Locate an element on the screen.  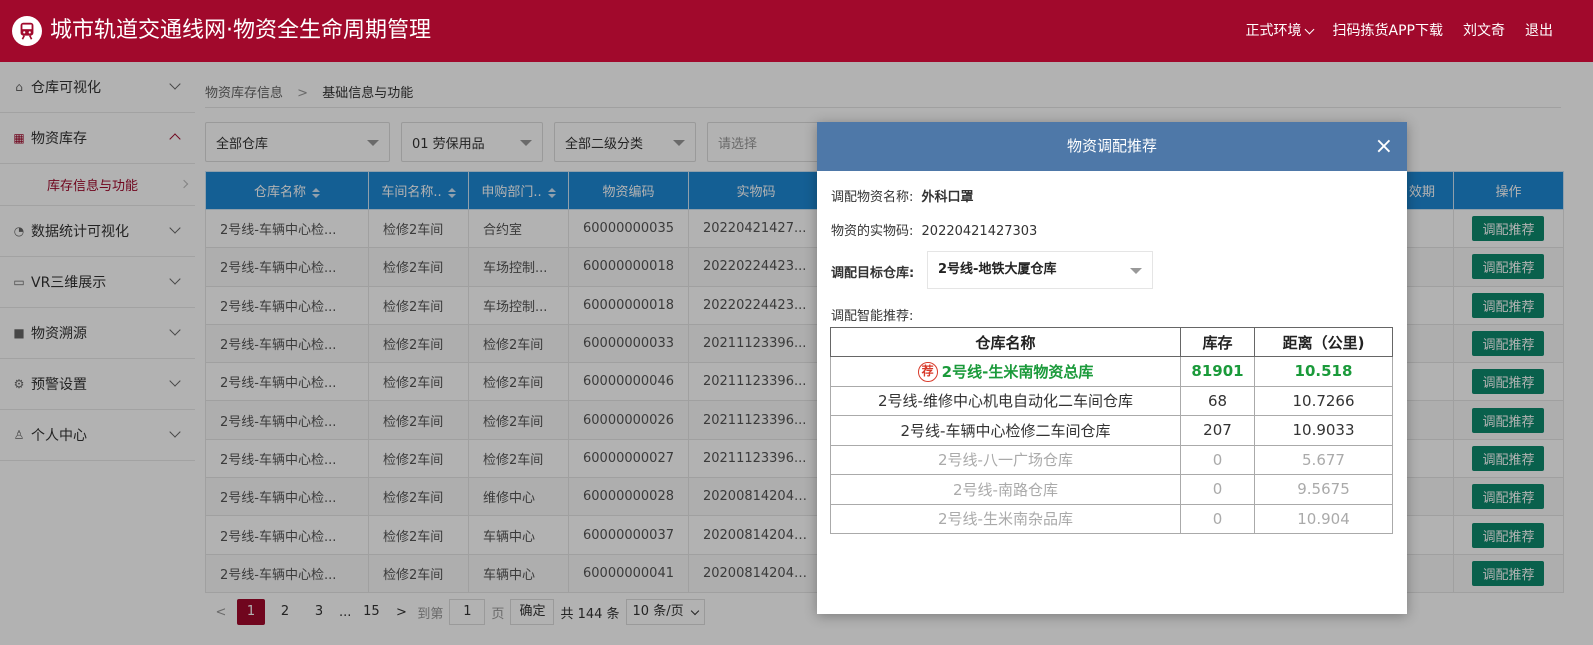
dropdown-arrow-icon is located at coordinates (1136, 271).